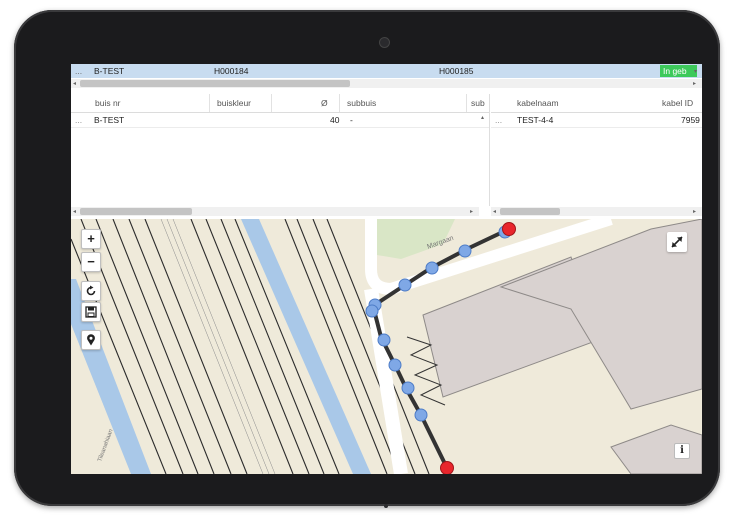 This screenshot has height=517, width=731. What do you see at coordinates (280, 120) in the screenshot?
I see `table-row: ... B-TEST 40 -` at bounding box center [280, 120].